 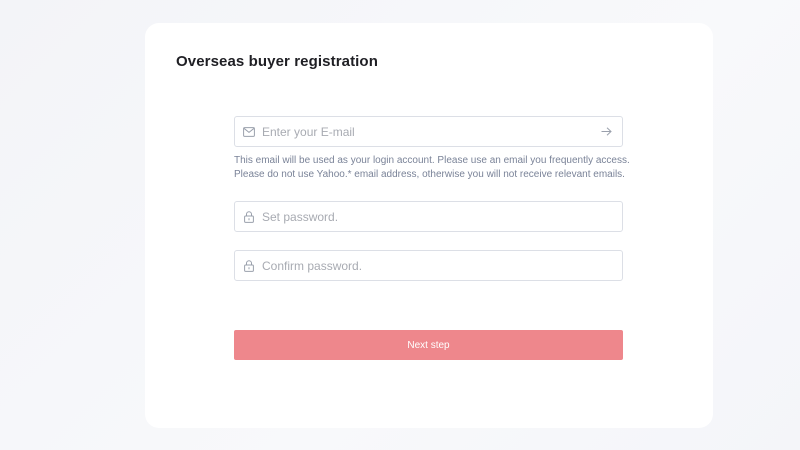 I want to click on mail-icon, so click(x=249, y=132).